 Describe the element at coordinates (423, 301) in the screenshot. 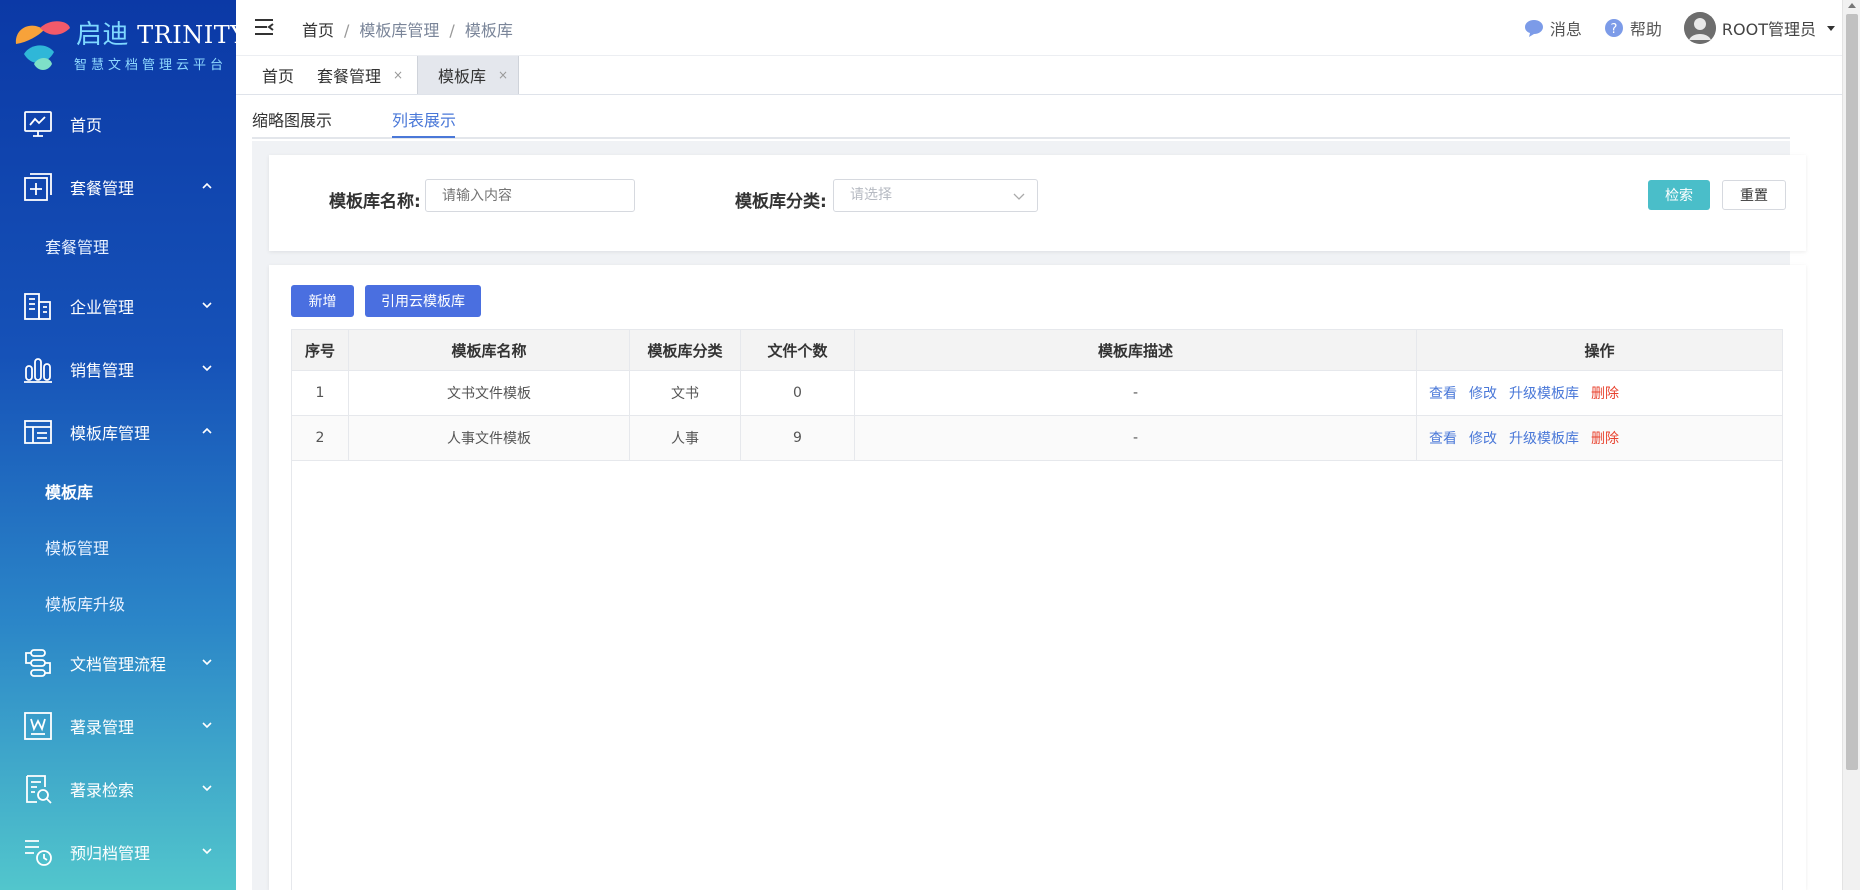

I see `cite-cloud-template-button: 引用云模板库` at that location.